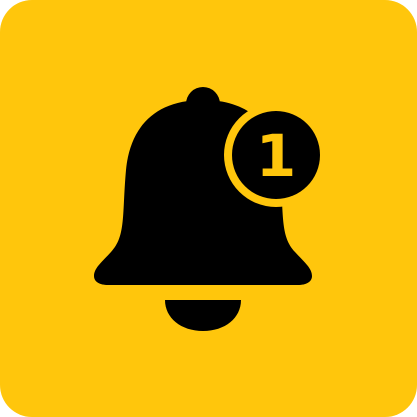 Image resolution: width=417 pixels, height=417 pixels. Describe the element at coordinates (203, 315) in the screenshot. I see `bell-clapper` at that location.